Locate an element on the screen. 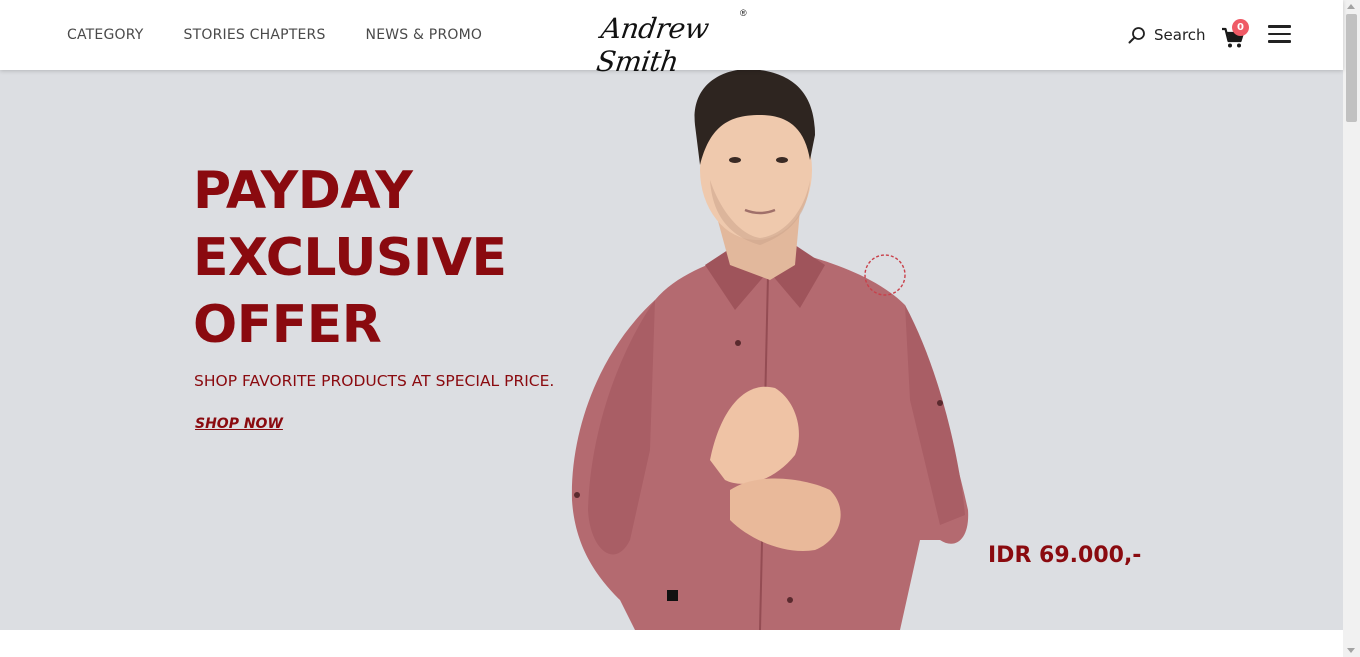 The height and width of the screenshot is (657, 1360). nav-category: CATEGORY is located at coordinates (105, 35).